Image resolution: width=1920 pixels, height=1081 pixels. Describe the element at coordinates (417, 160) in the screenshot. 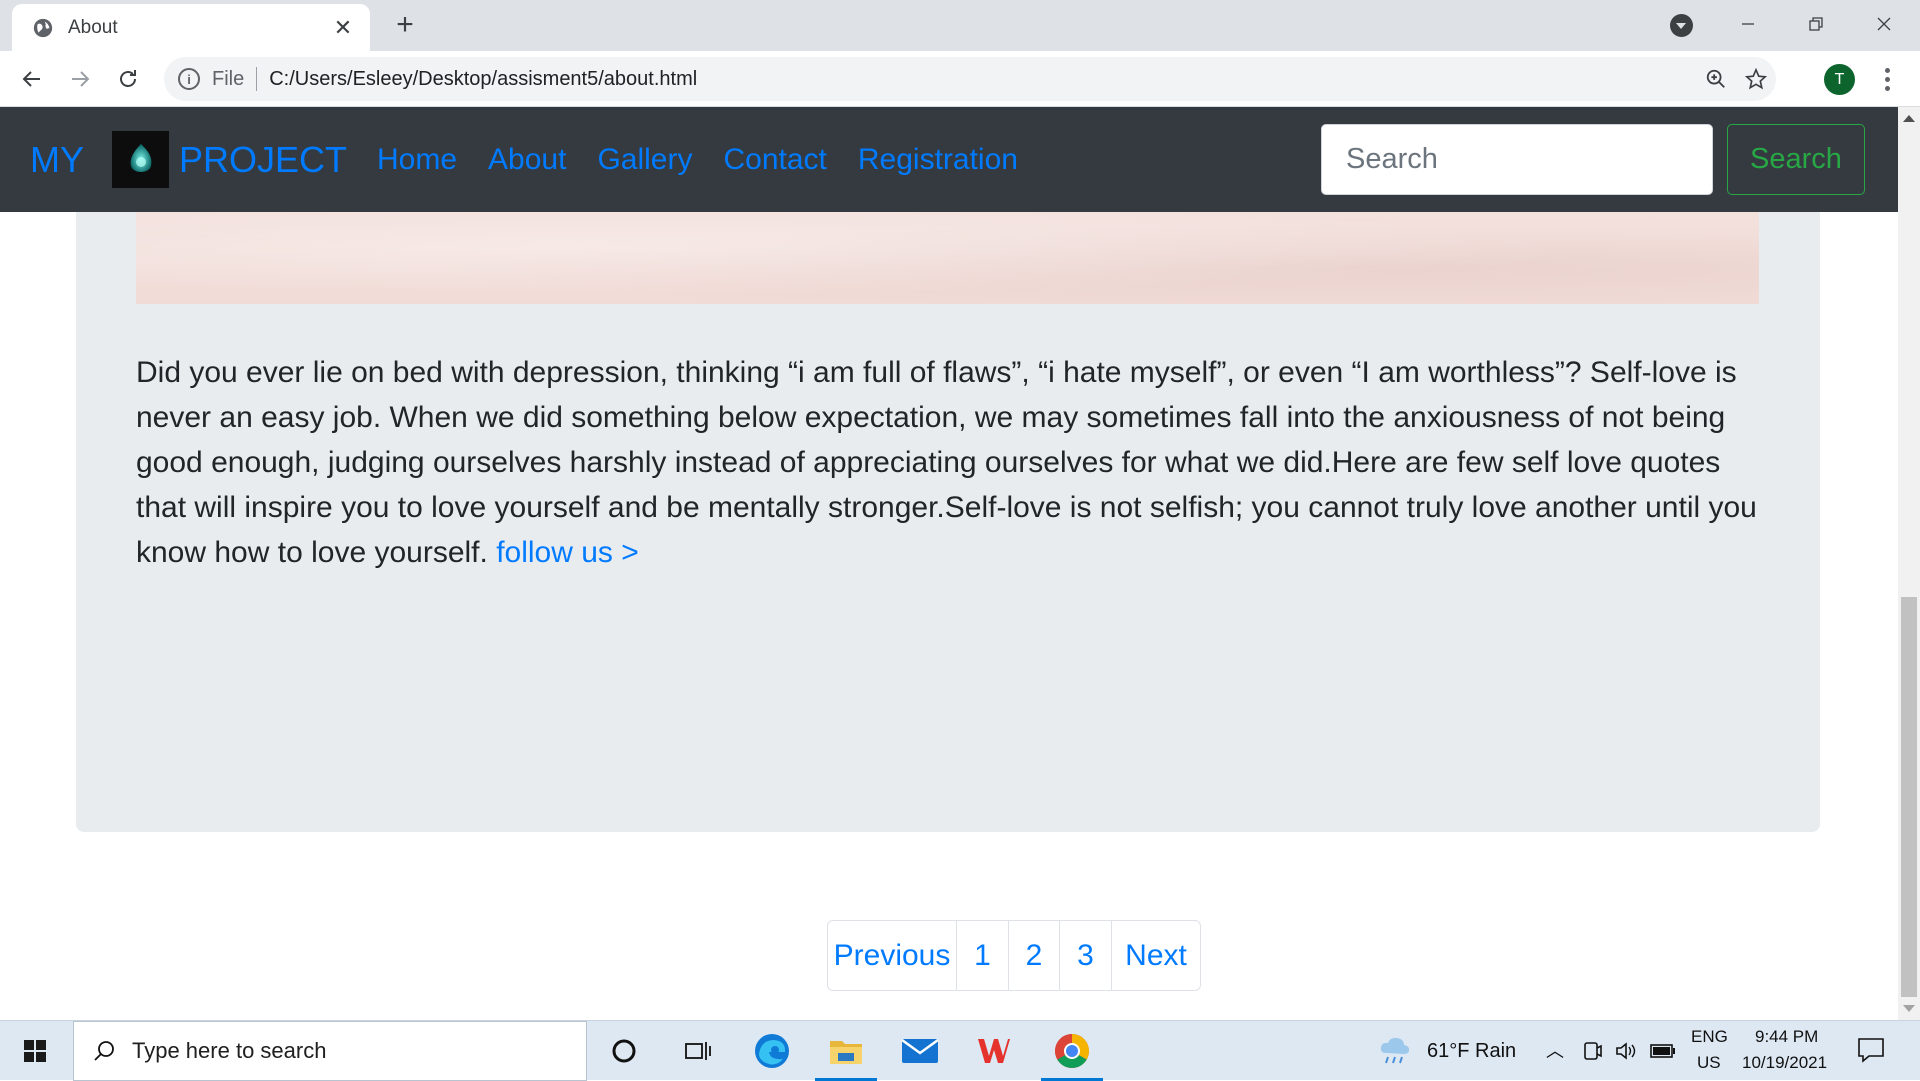

I see `nav-link-home: Home` at that location.